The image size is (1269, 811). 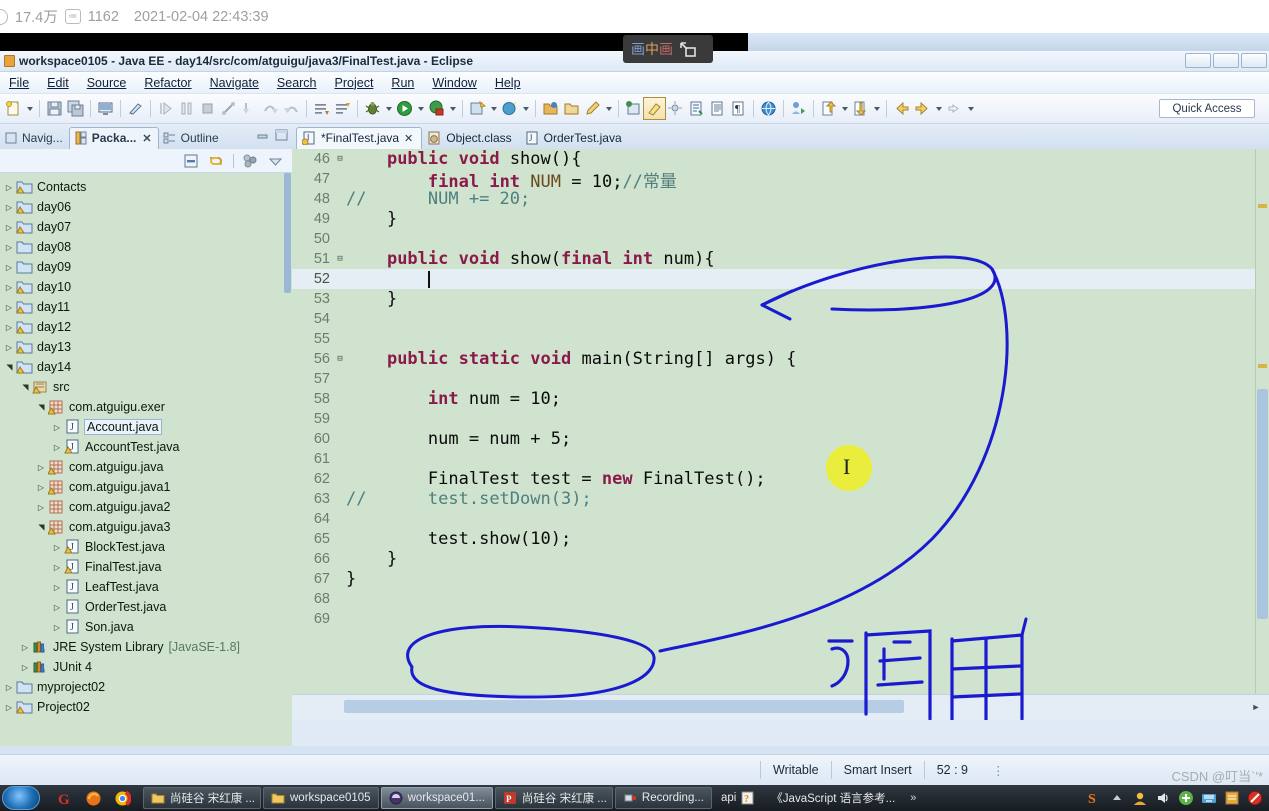 I want to click on forward-icon, so click(x=922, y=108).